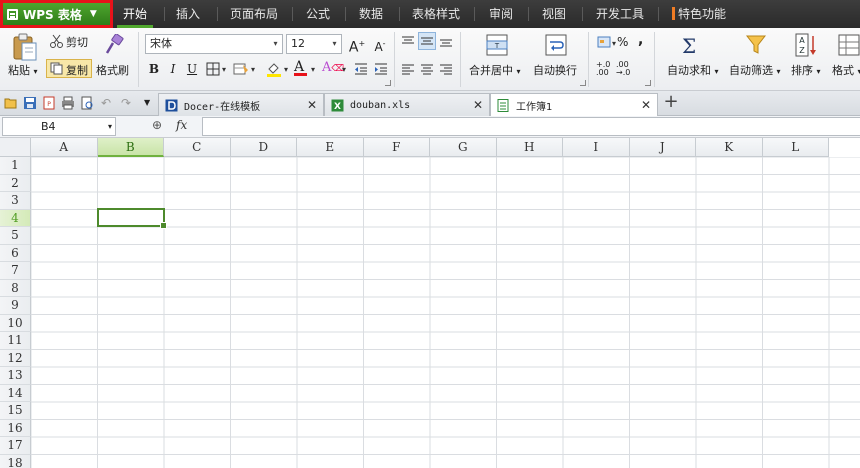  Describe the element at coordinates (846, 70) in the screenshot. I see `format-button: 格式 ▾` at that location.